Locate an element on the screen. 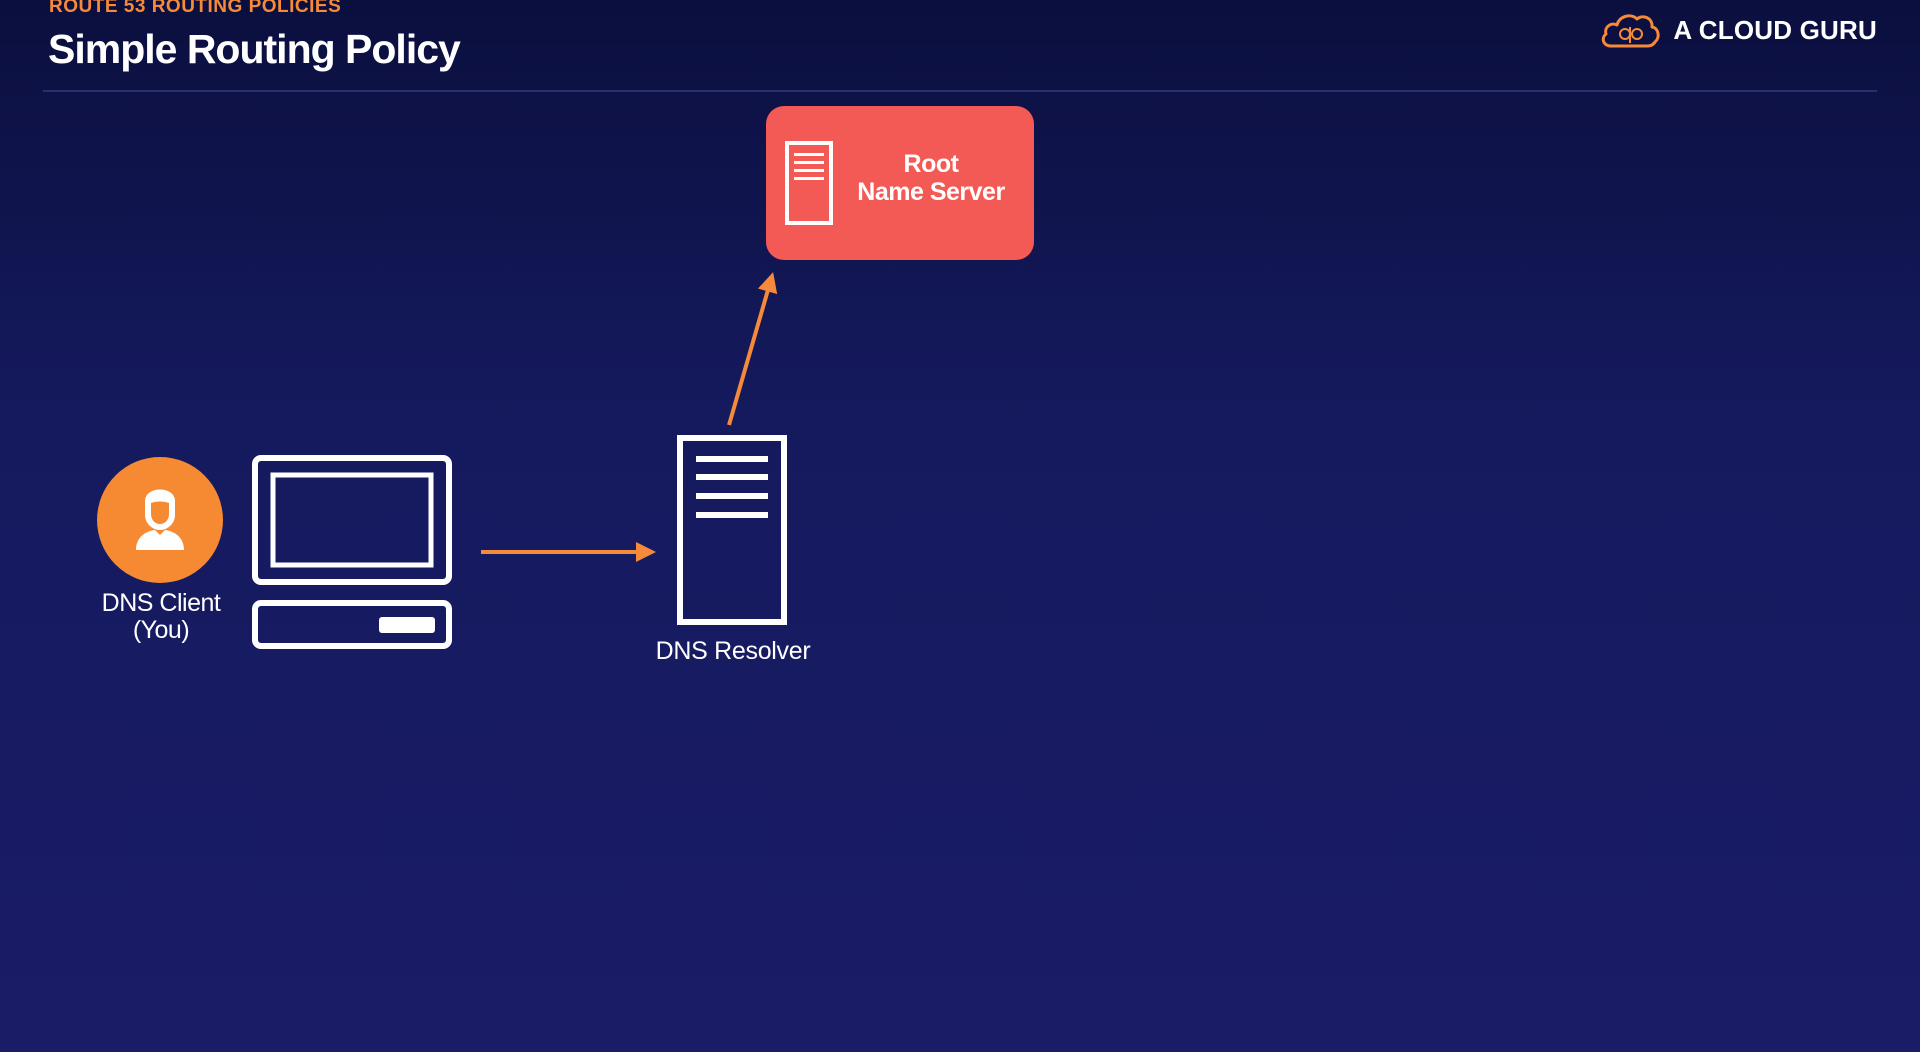 The height and width of the screenshot is (1052, 1920). arrow-resolver-to-root is located at coordinates (752, 349).